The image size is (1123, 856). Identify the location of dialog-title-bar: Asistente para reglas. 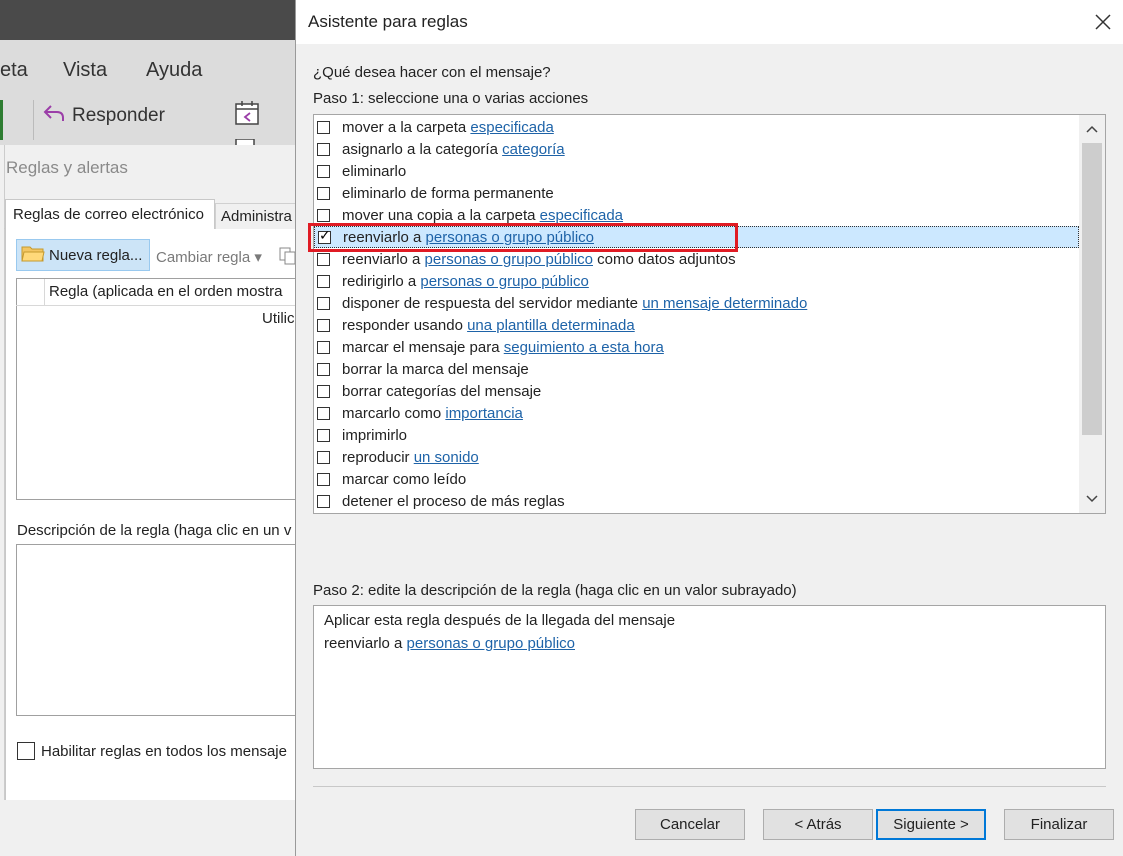
(709, 22).